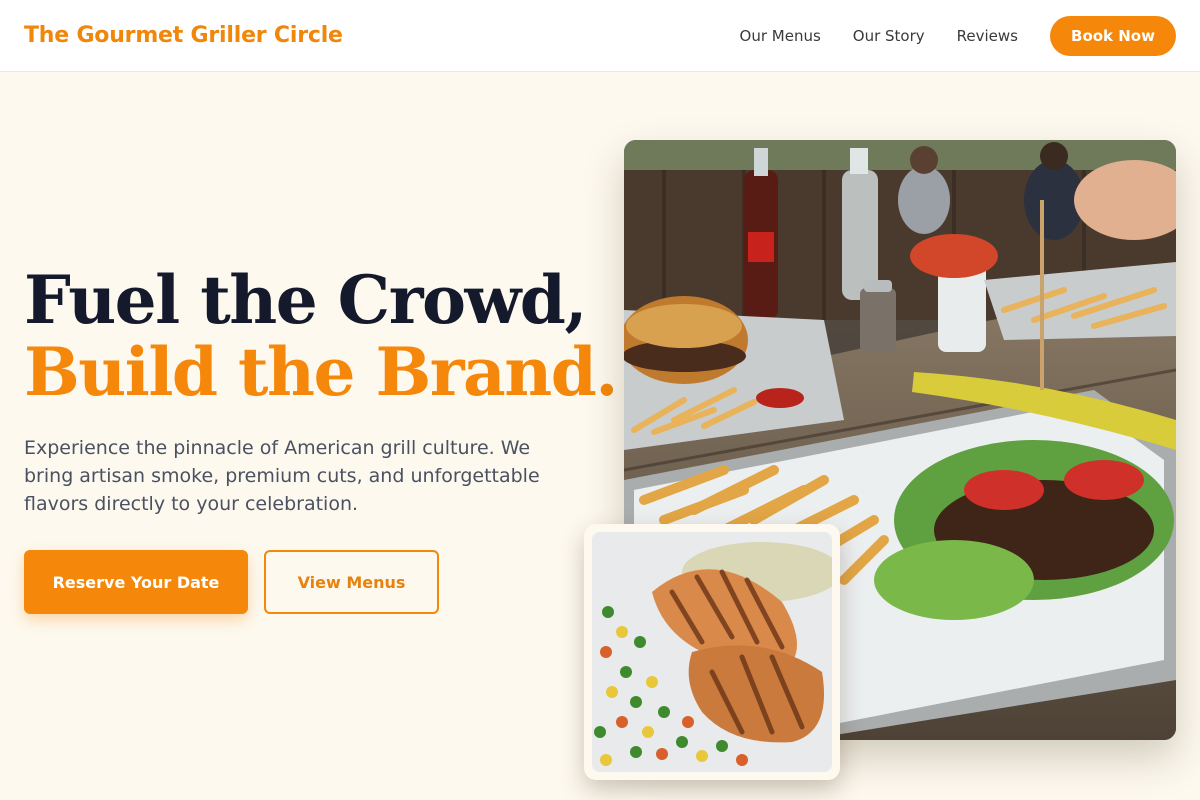  I want to click on brand-logo-text: The Gourmet Griller Circle, so click(183, 35).